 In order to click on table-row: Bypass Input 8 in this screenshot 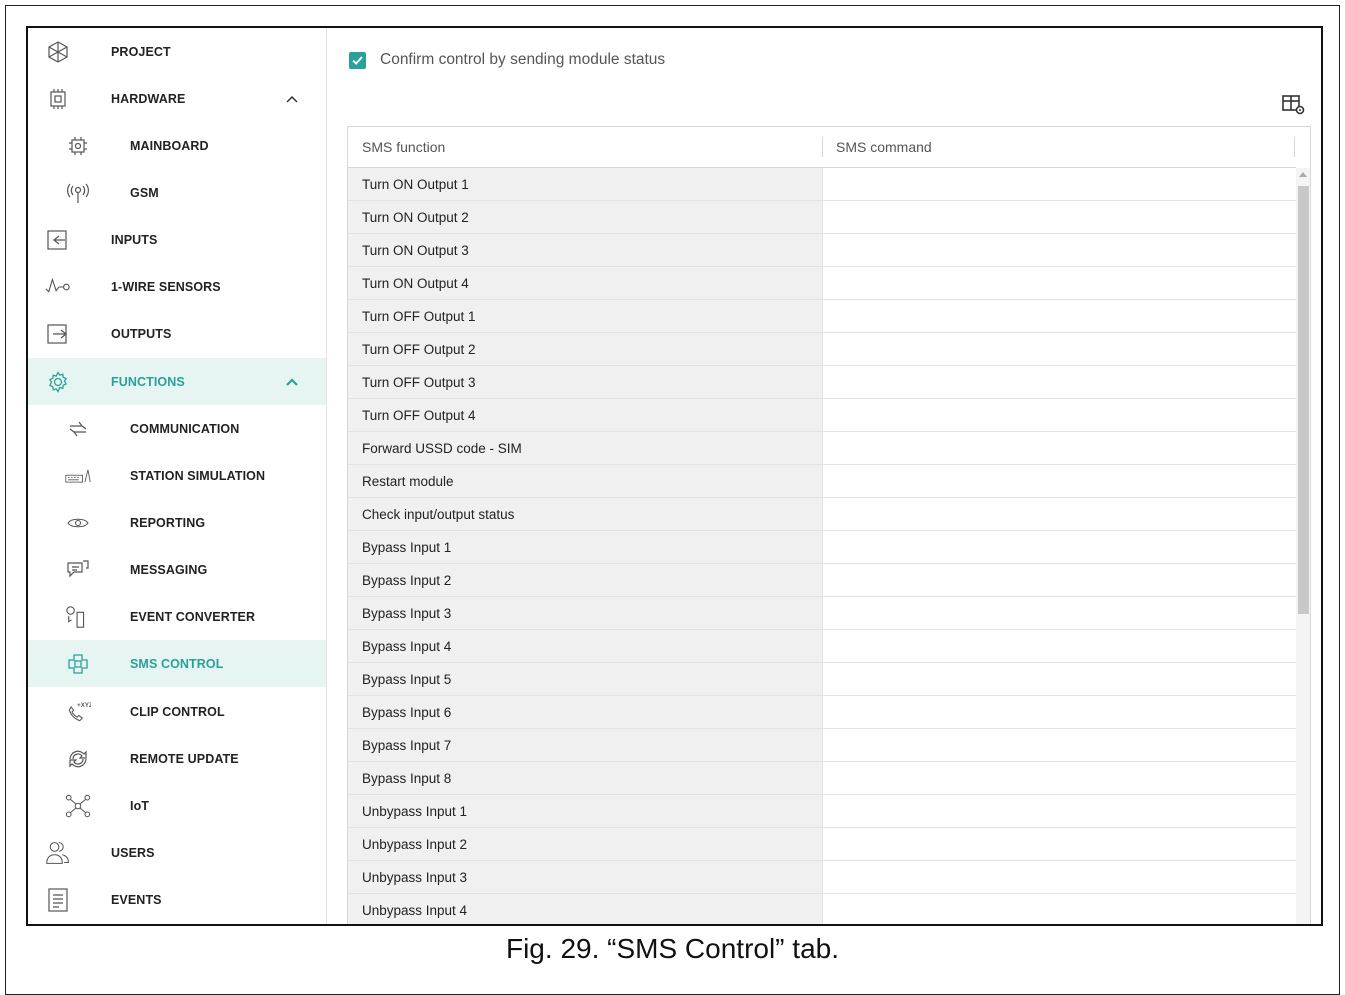, I will do `click(822, 778)`.